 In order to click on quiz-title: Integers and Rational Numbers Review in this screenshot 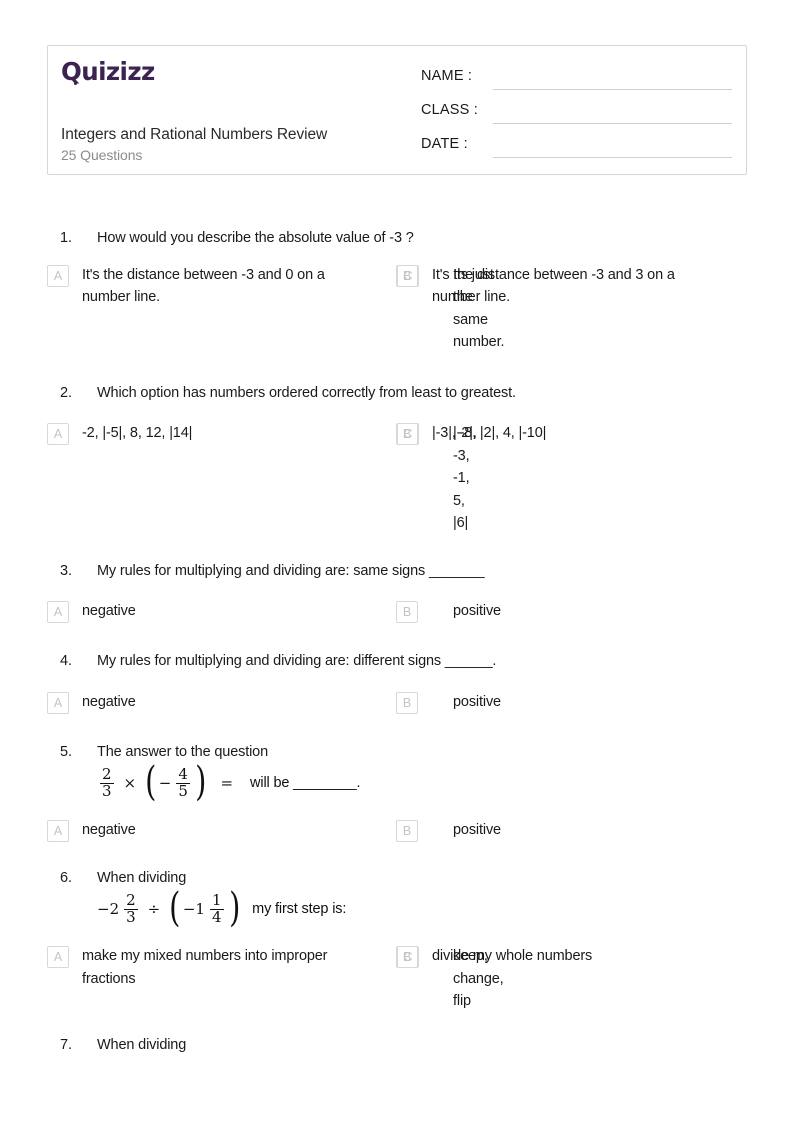, I will do `click(194, 134)`.